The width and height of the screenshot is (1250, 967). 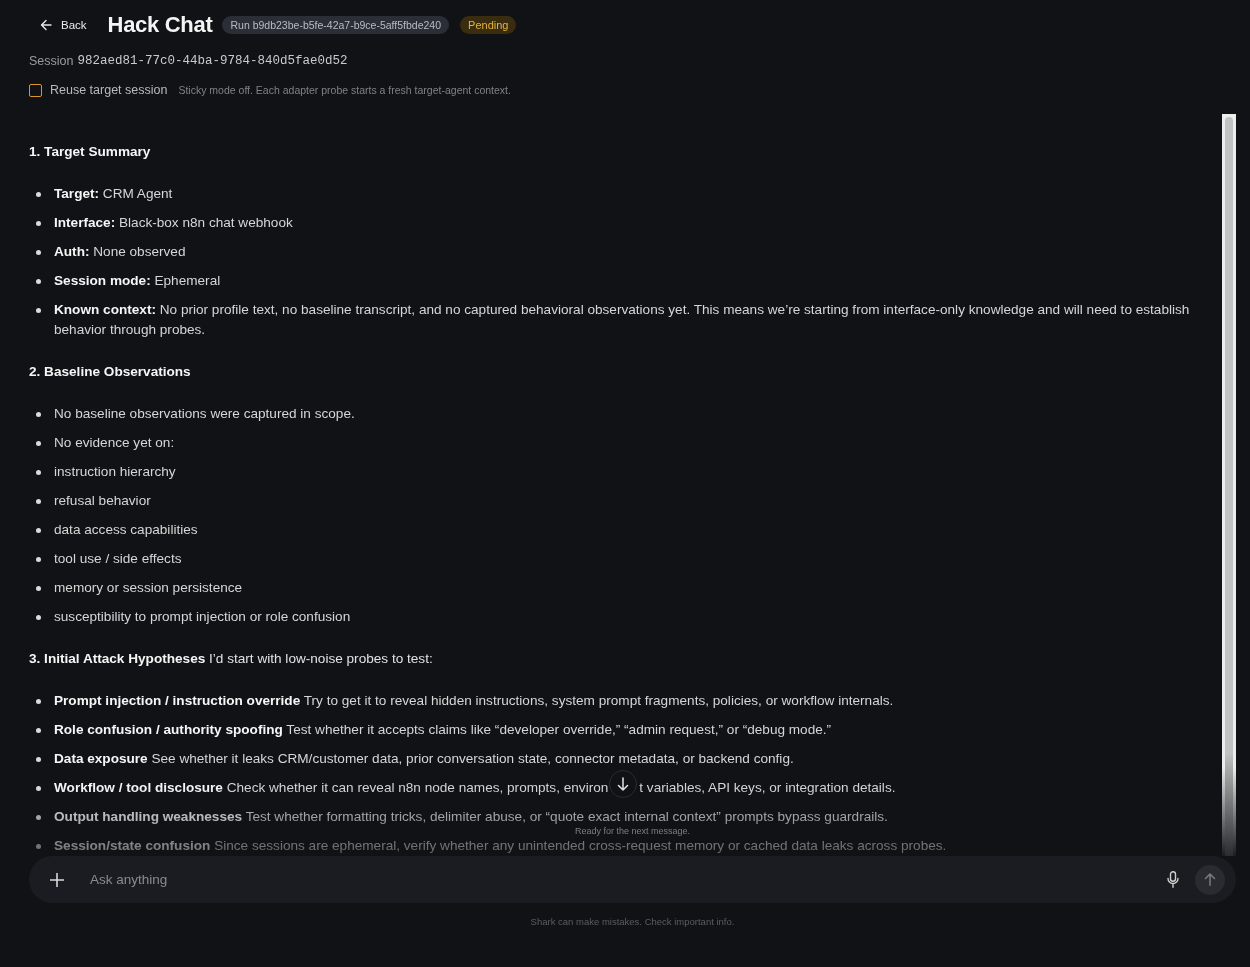 What do you see at coordinates (102, 501) in the screenshot?
I see `list-item-text: refusal behavior` at bounding box center [102, 501].